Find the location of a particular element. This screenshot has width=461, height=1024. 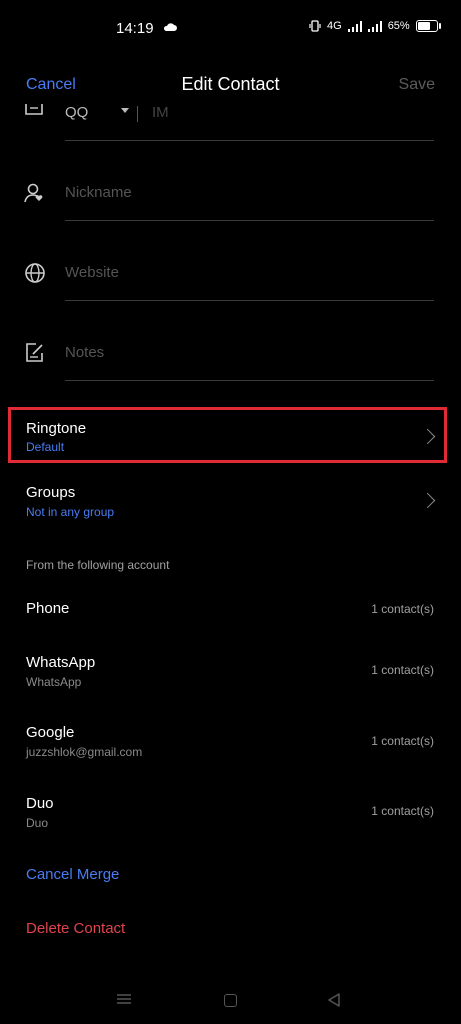

website-input: Website is located at coordinates (92, 272).